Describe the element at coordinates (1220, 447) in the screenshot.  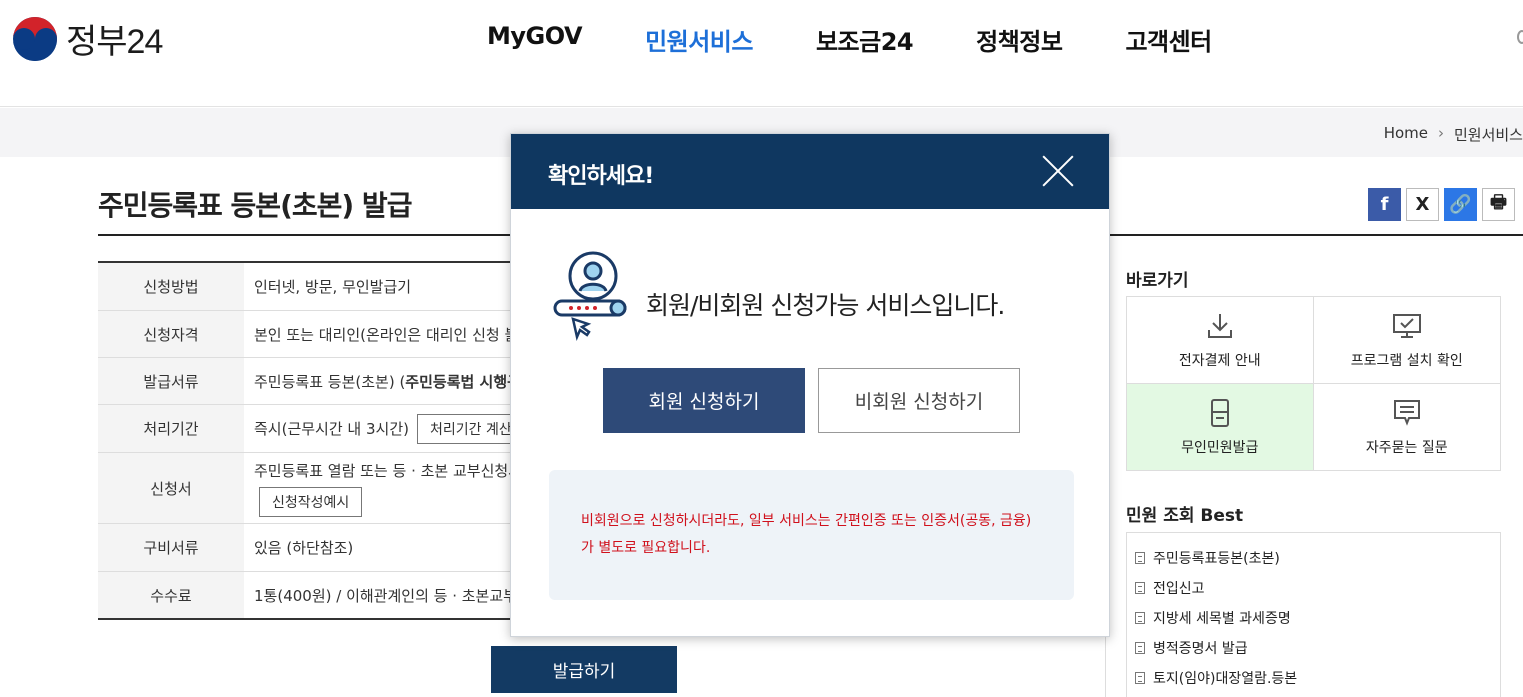
I see `quick-link-label: 무인민원발급` at that location.